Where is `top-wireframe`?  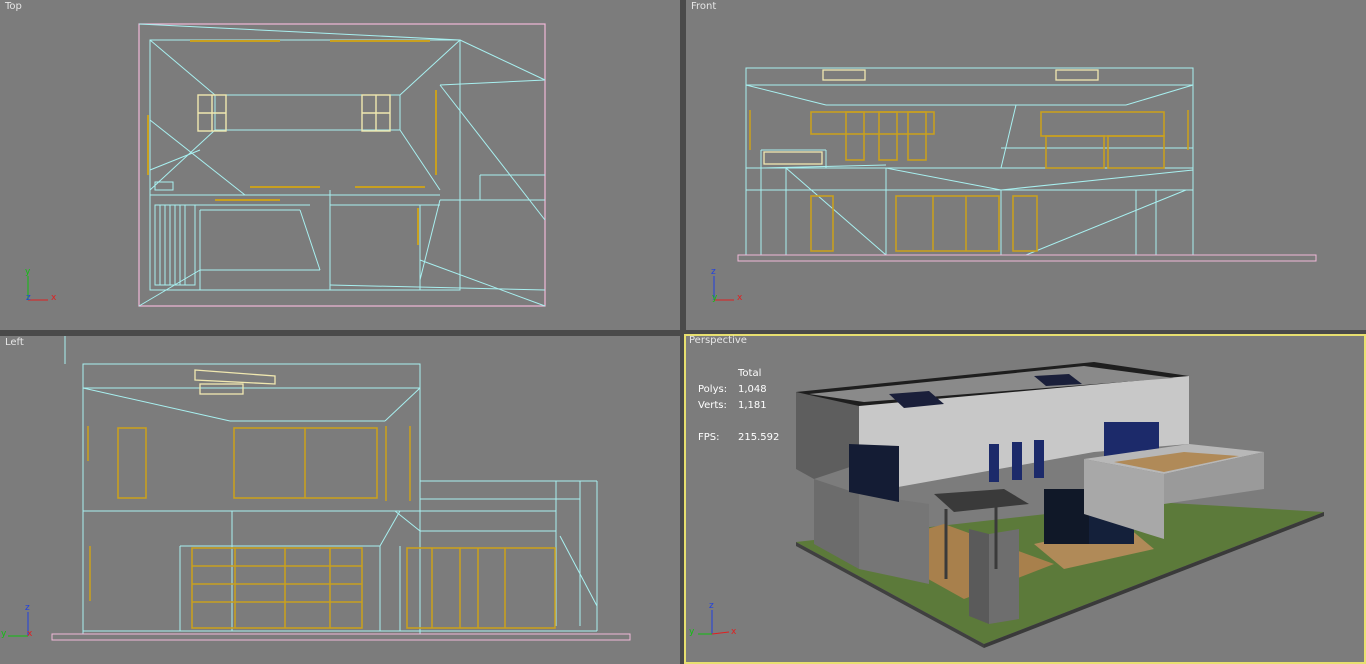 top-wireframe is located at coordinates (342, 165).